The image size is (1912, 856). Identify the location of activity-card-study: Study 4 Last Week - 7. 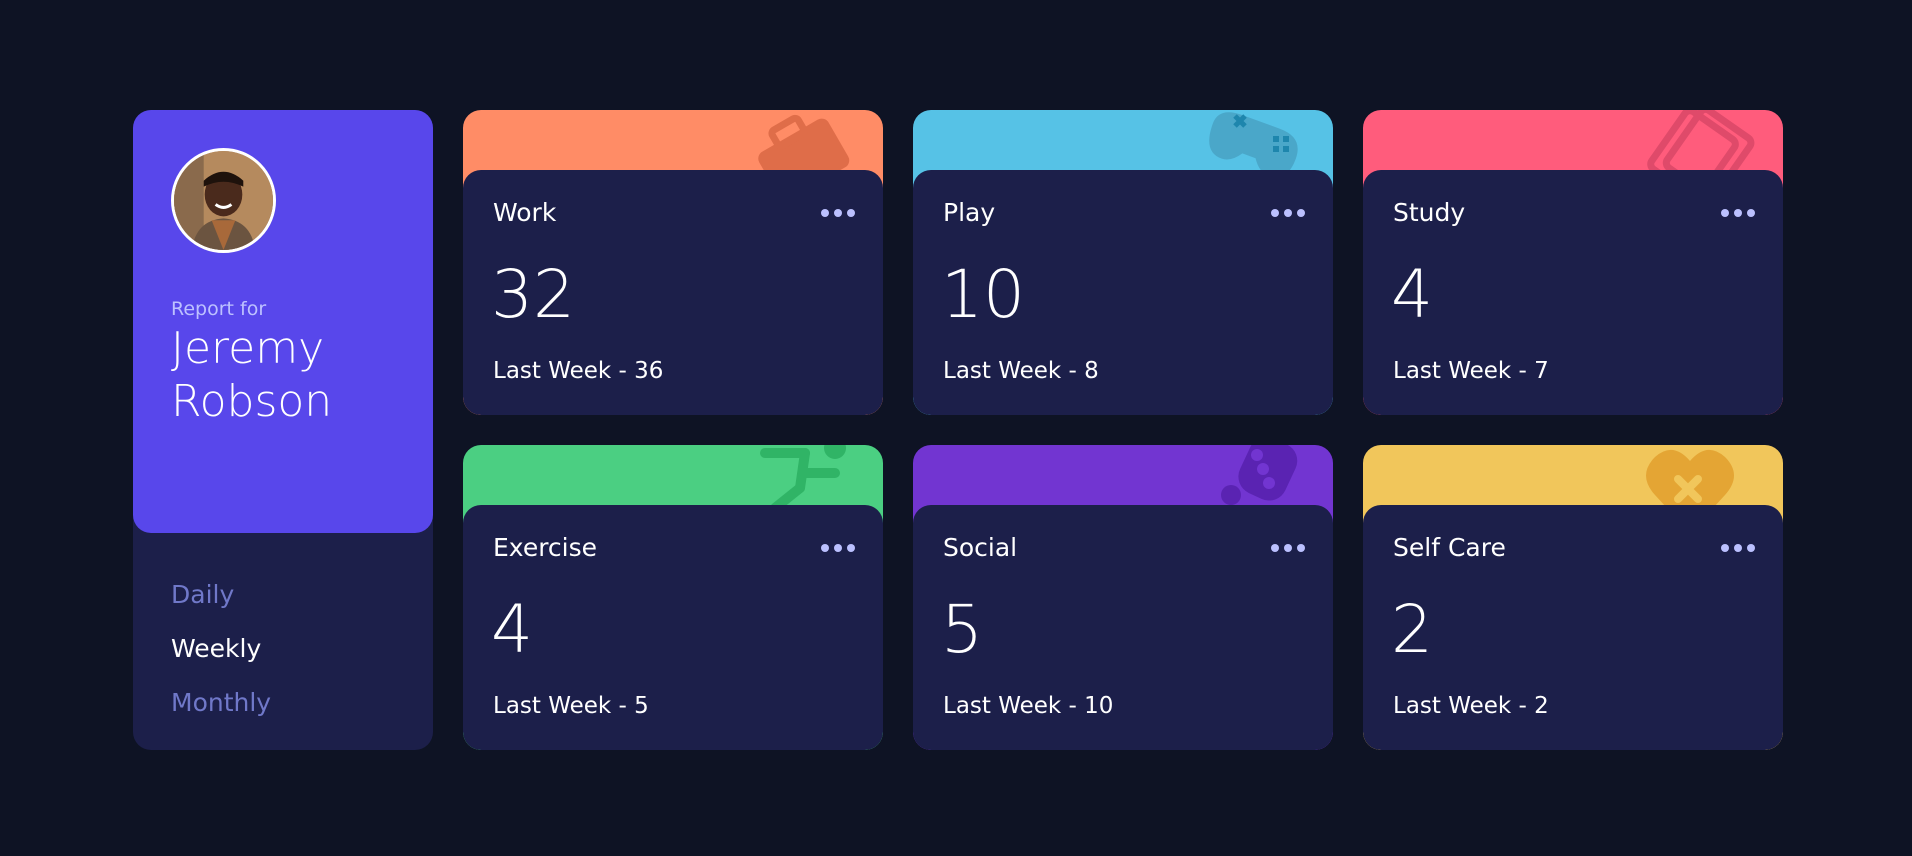
(1573, 262).